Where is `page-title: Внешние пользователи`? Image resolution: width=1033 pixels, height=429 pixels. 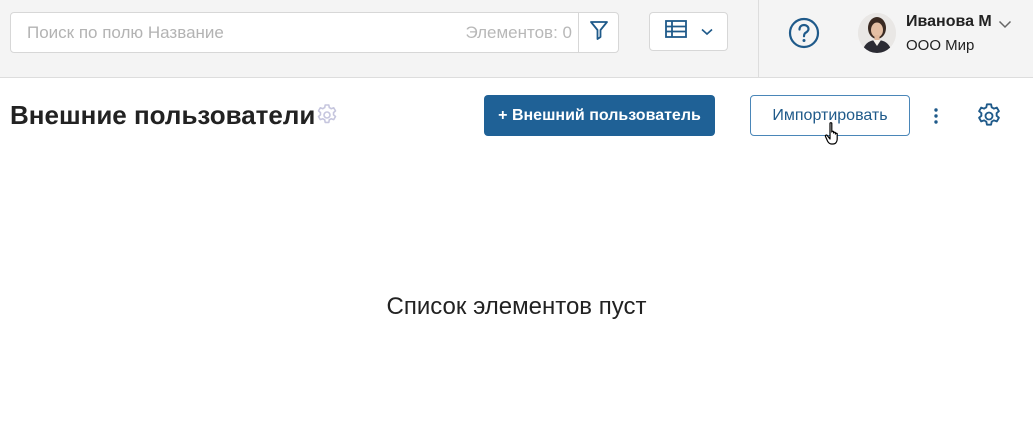 page-title: Внешние пользователи is located at coordinates (163, 115).